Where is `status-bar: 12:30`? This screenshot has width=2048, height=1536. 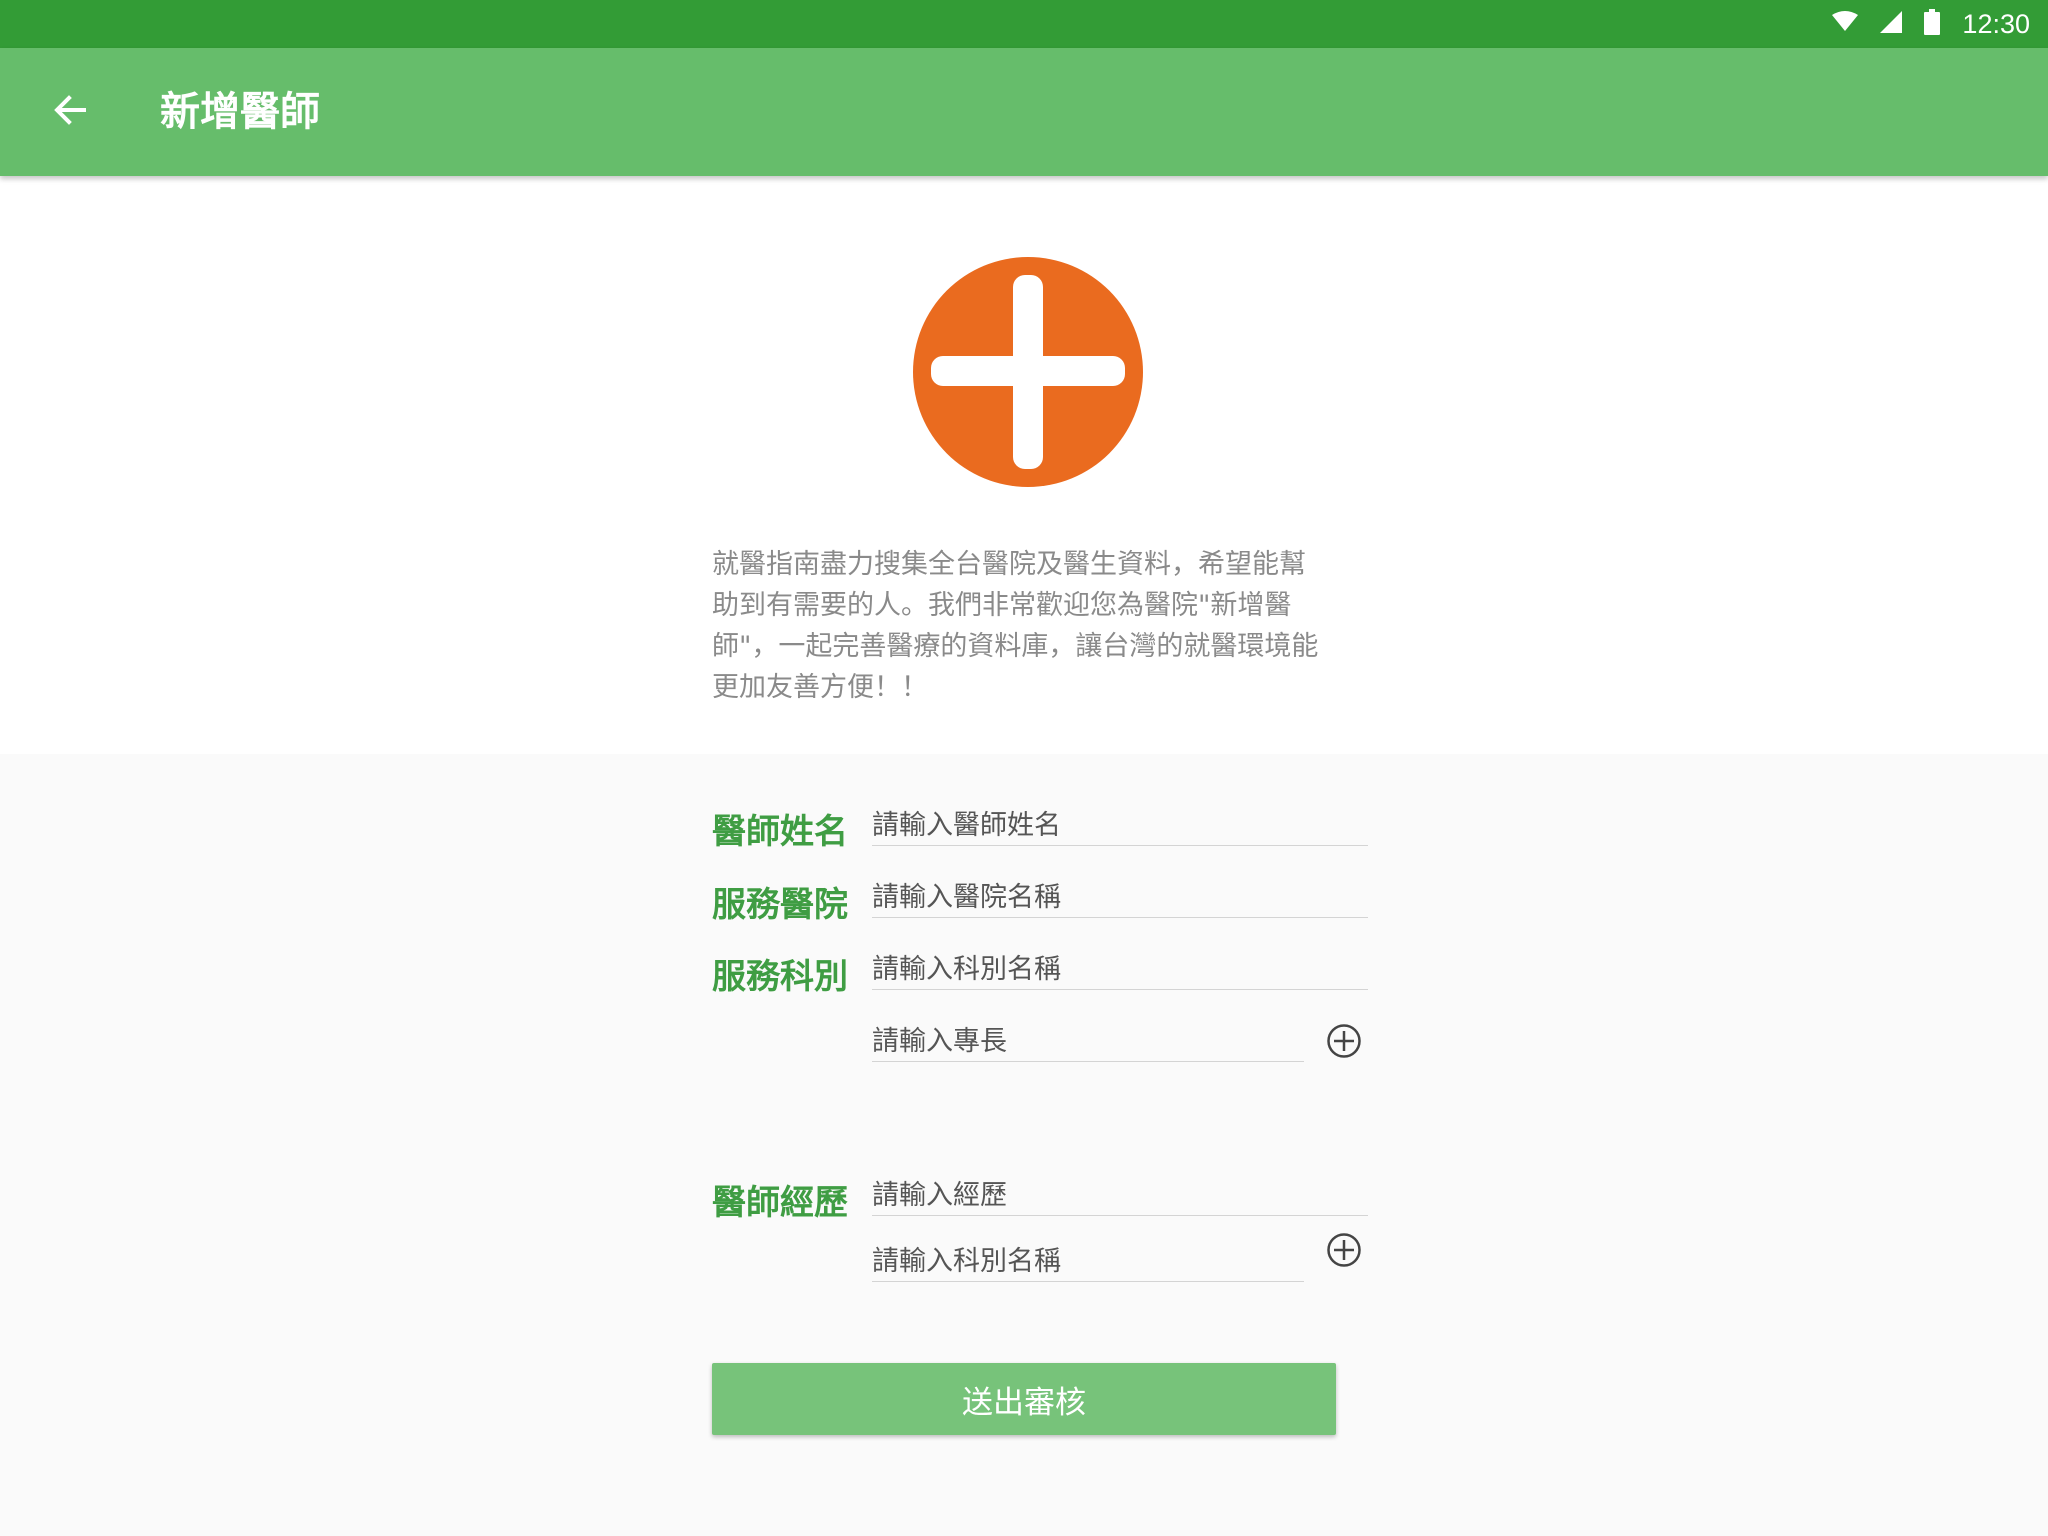
status-bar: 12:30 is located at coordinates (1024, 24).